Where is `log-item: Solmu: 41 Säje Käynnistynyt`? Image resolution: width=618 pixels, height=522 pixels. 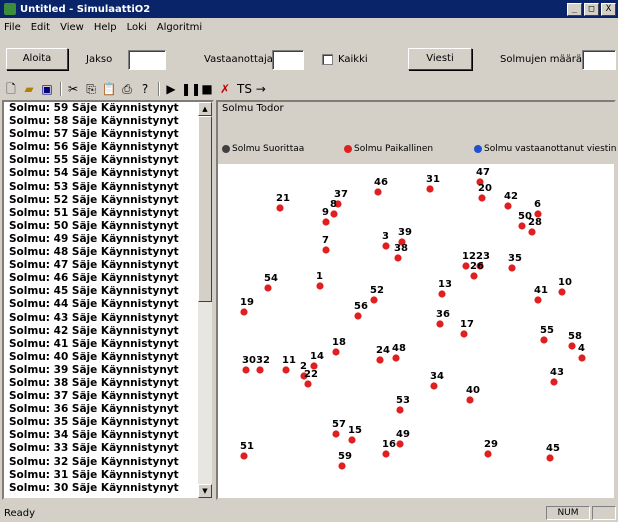
log-item: Solmu: 41 Säje Käynnistynyt is located at coordinates (102, 344).